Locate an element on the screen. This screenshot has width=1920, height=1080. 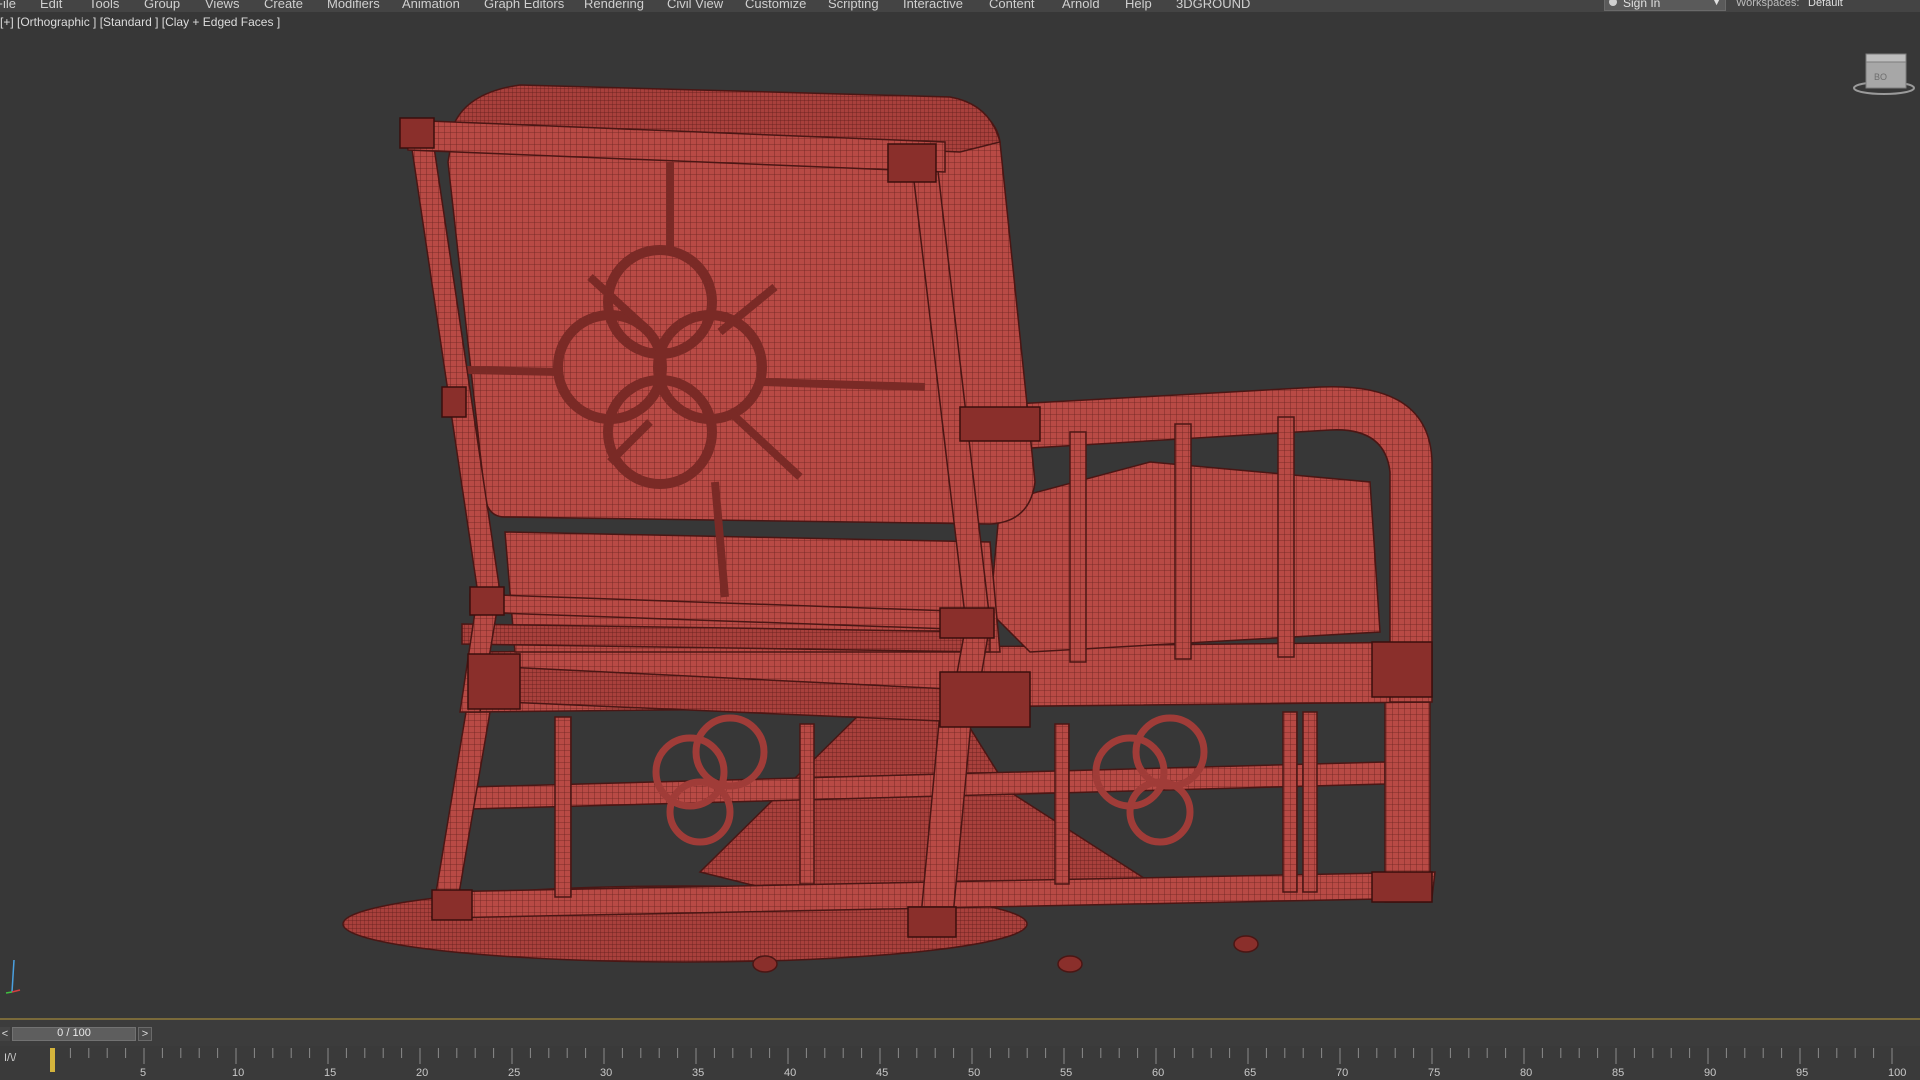
user-icon is located at coordinates (1613, 3).